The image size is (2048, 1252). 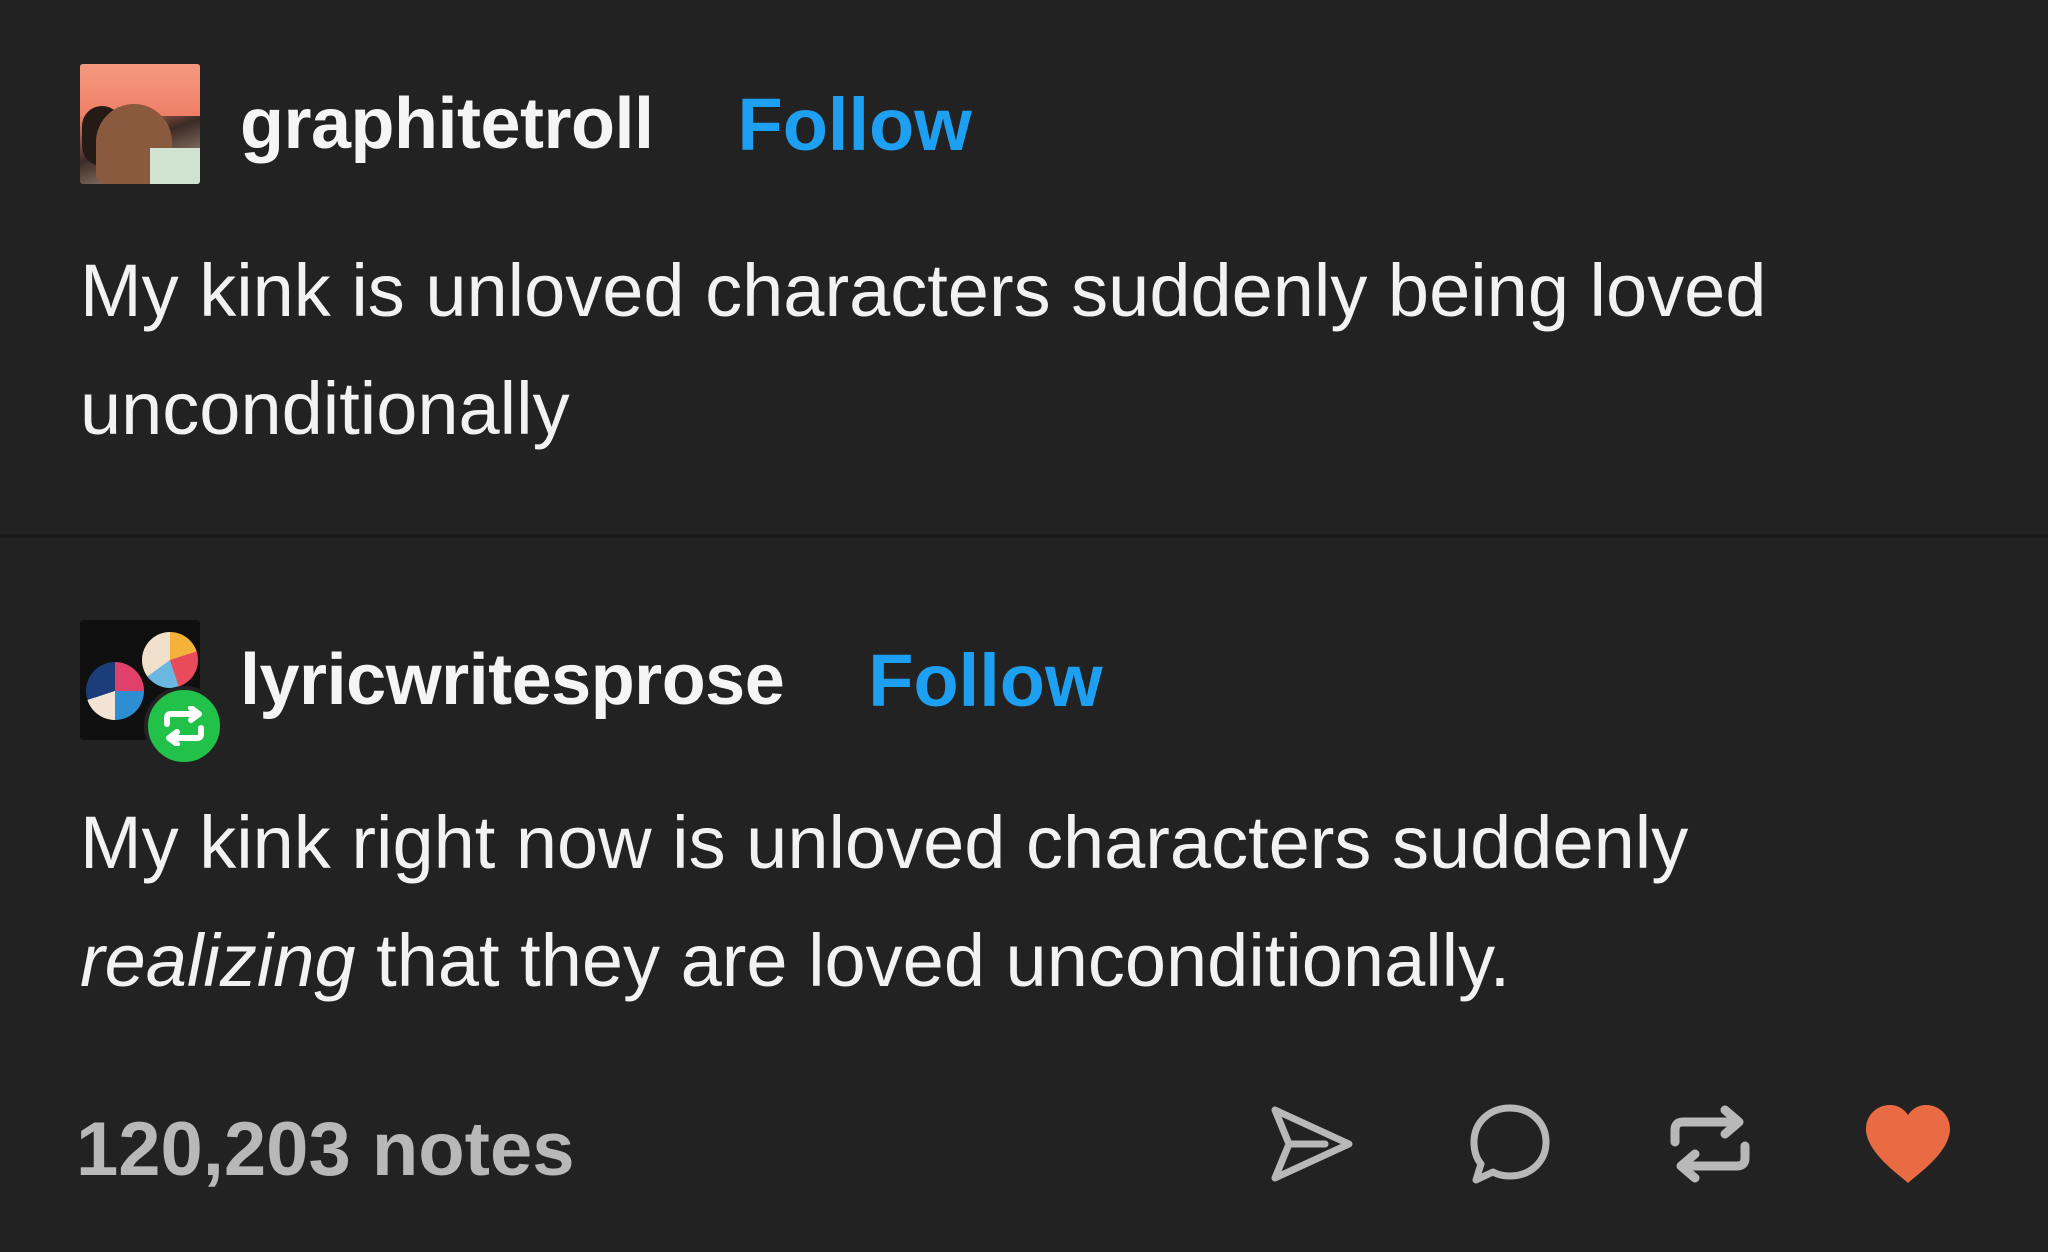 I want to click on post-footer: 120,203 notes, so click(x=1024, y=1138).